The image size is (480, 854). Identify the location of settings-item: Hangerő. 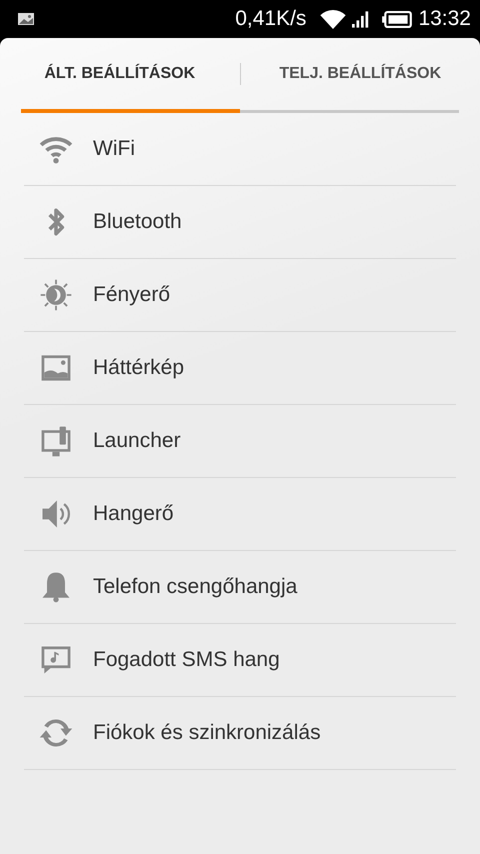
(240, 514).